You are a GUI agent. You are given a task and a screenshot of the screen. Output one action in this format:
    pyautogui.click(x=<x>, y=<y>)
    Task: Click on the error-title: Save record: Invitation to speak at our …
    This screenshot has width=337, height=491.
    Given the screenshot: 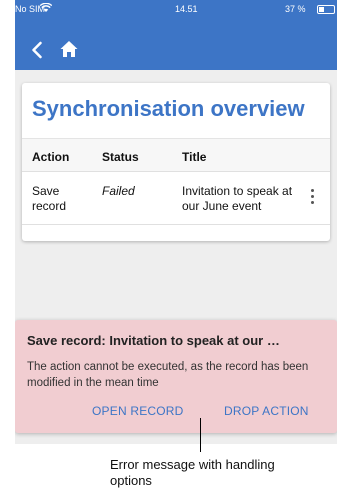 What is the action you would take?
    pyautogui.click(x=153, y=340)
    